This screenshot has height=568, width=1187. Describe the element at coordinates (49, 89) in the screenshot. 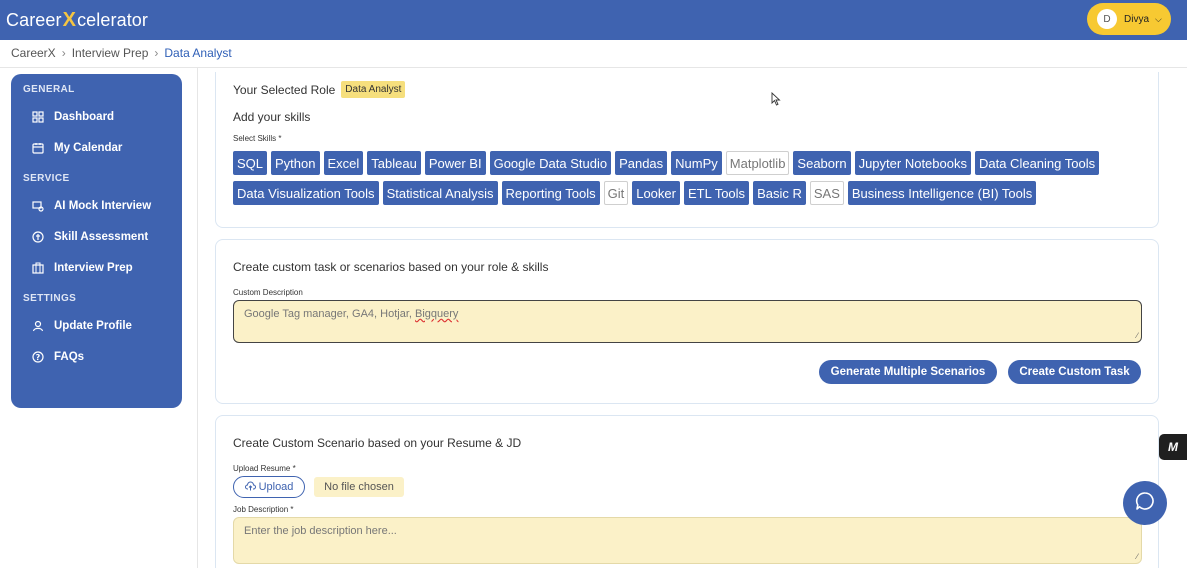

I see `section-title-general: GENERAL` at that location.